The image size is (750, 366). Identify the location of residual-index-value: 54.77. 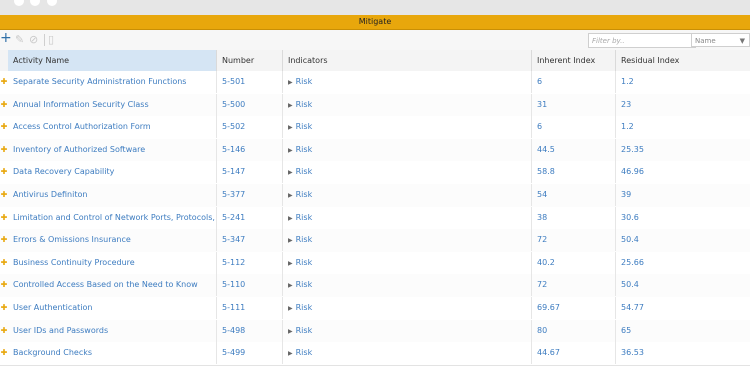
(632, 307).